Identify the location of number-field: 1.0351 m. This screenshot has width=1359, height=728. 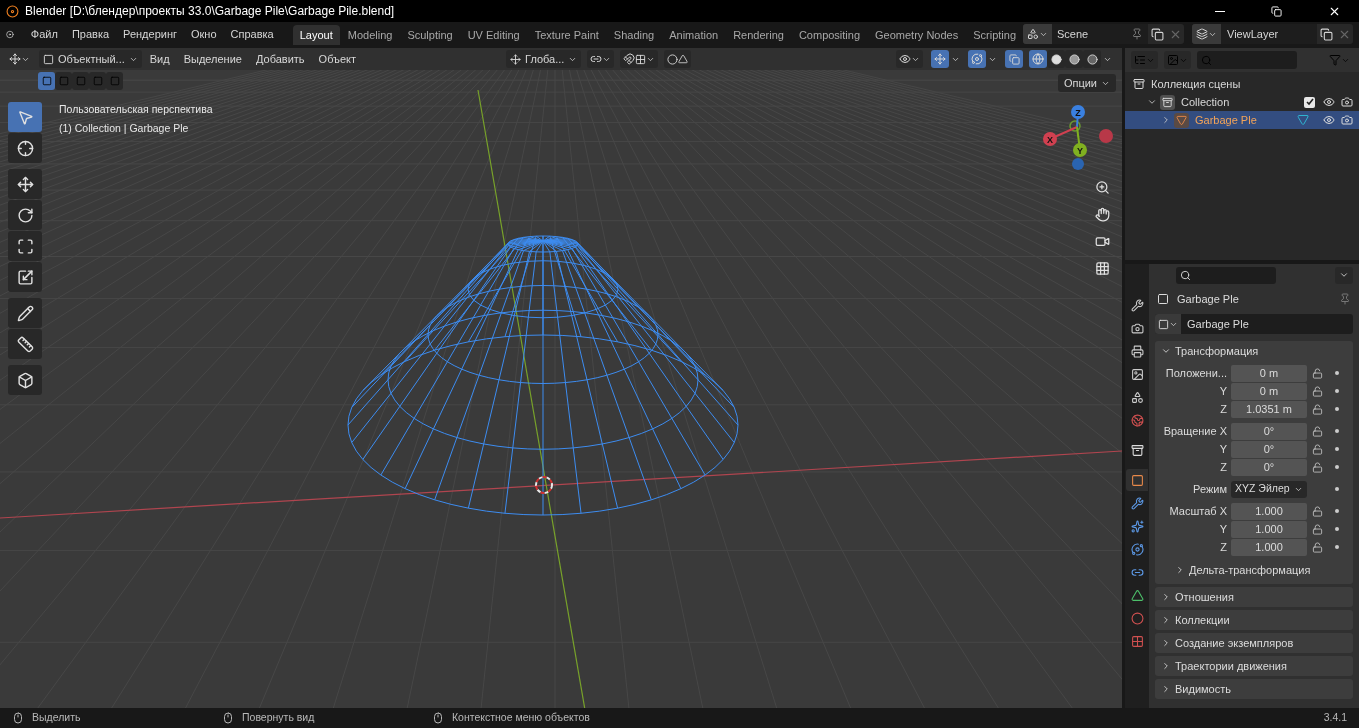
(1269, 409).